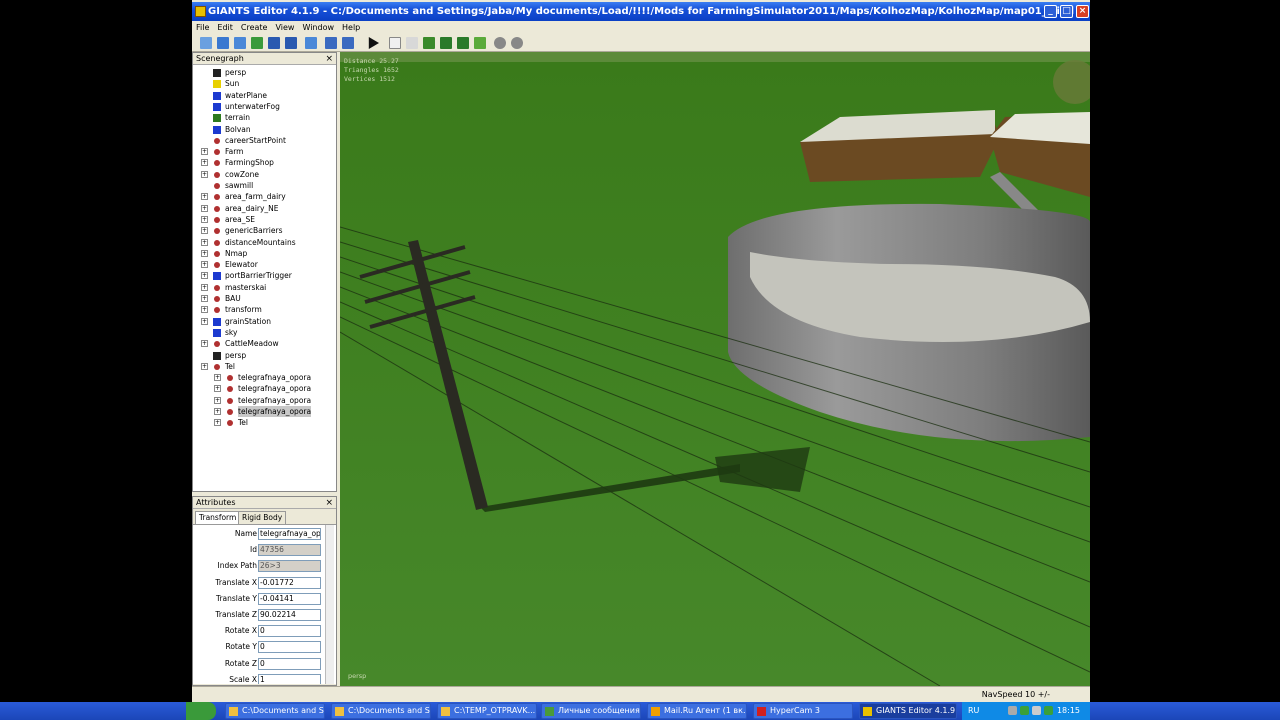  Describe the element at coordinates (254, 27) in the screenshot. I see `menu-create: Create` at that location.